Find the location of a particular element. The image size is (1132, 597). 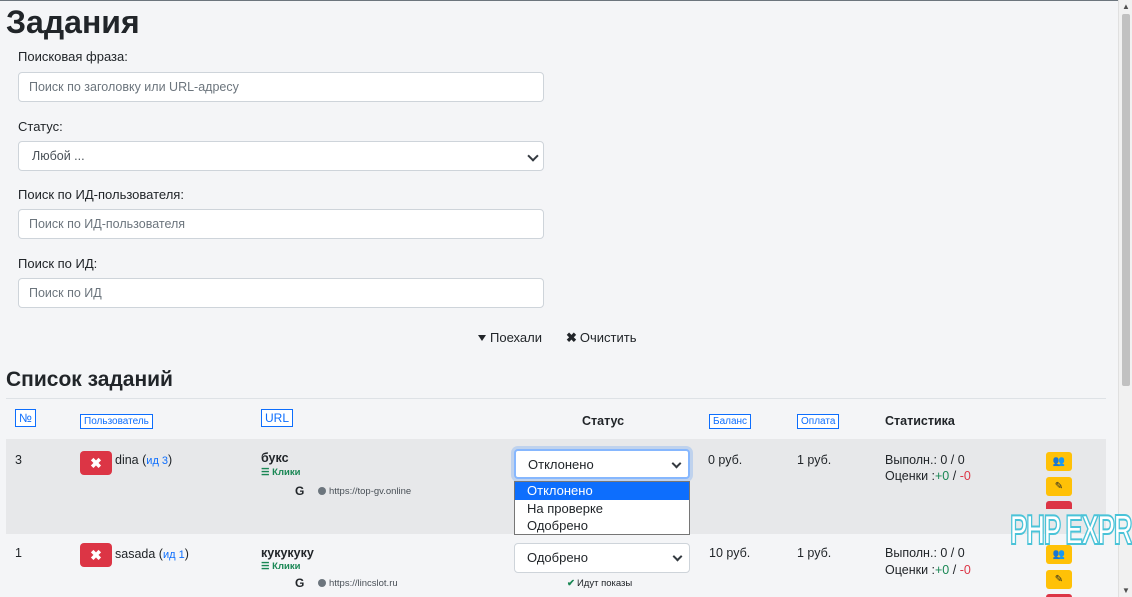

header-status: Статус is located at coordinates (603, 421).